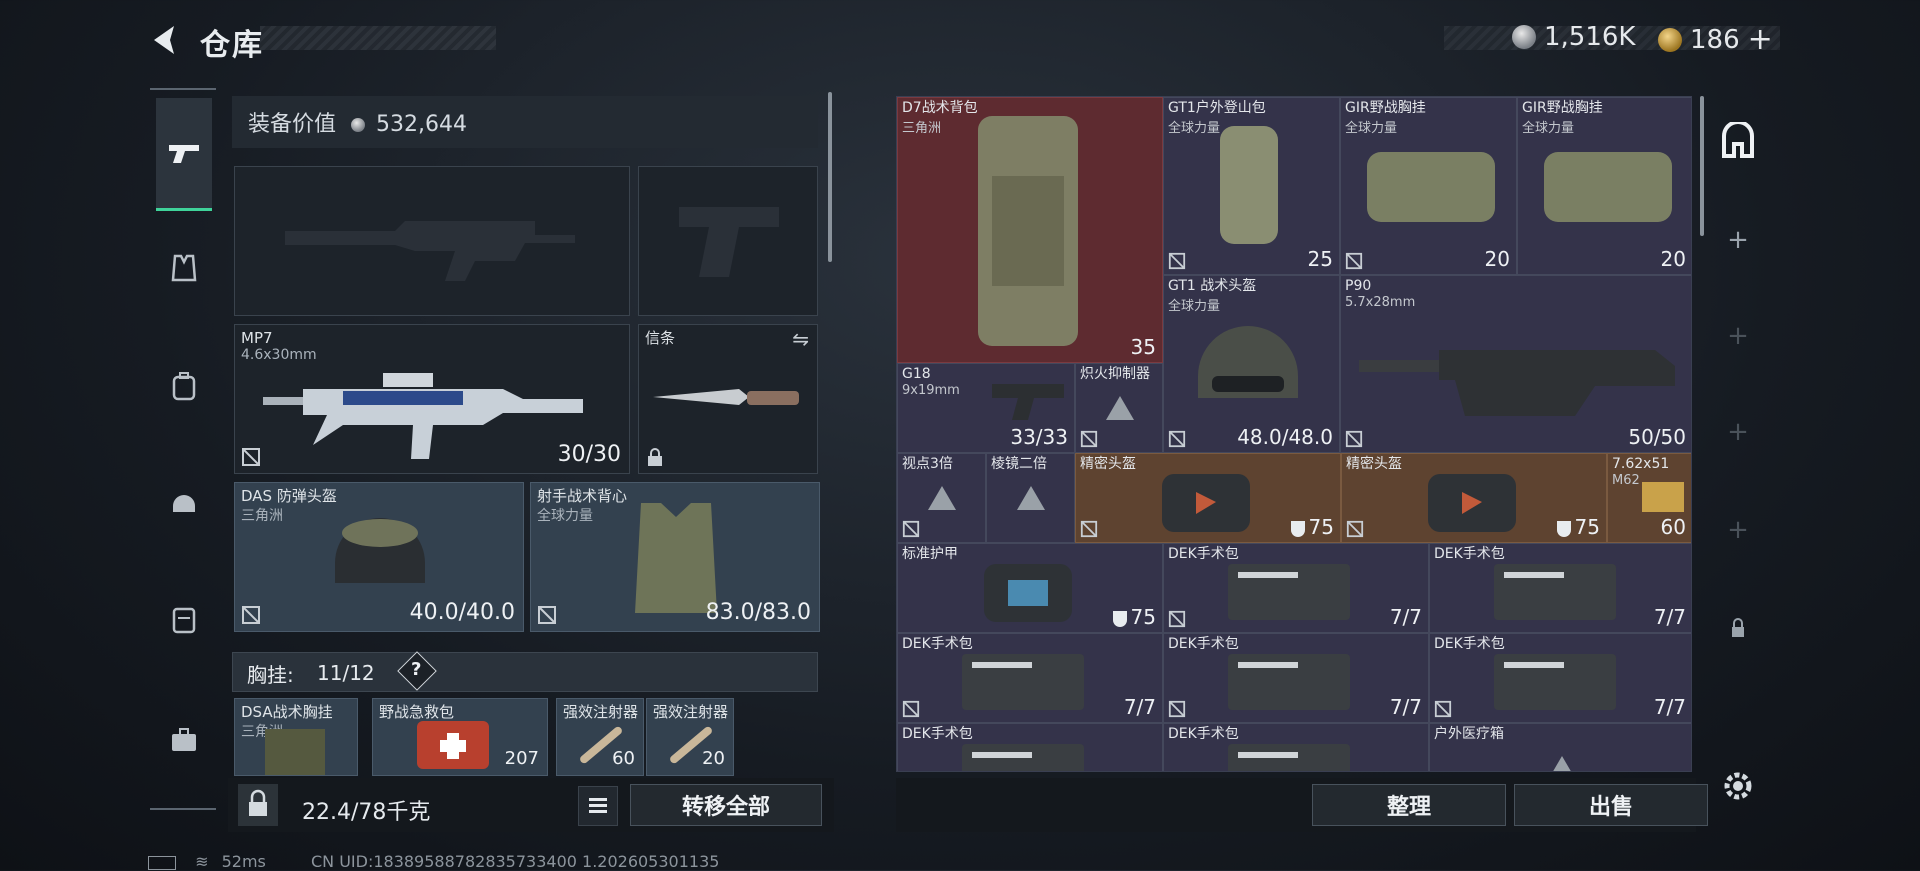 This screenshot has width=1920, height=871. I want to click on helmet-icon, so click(184, 503).